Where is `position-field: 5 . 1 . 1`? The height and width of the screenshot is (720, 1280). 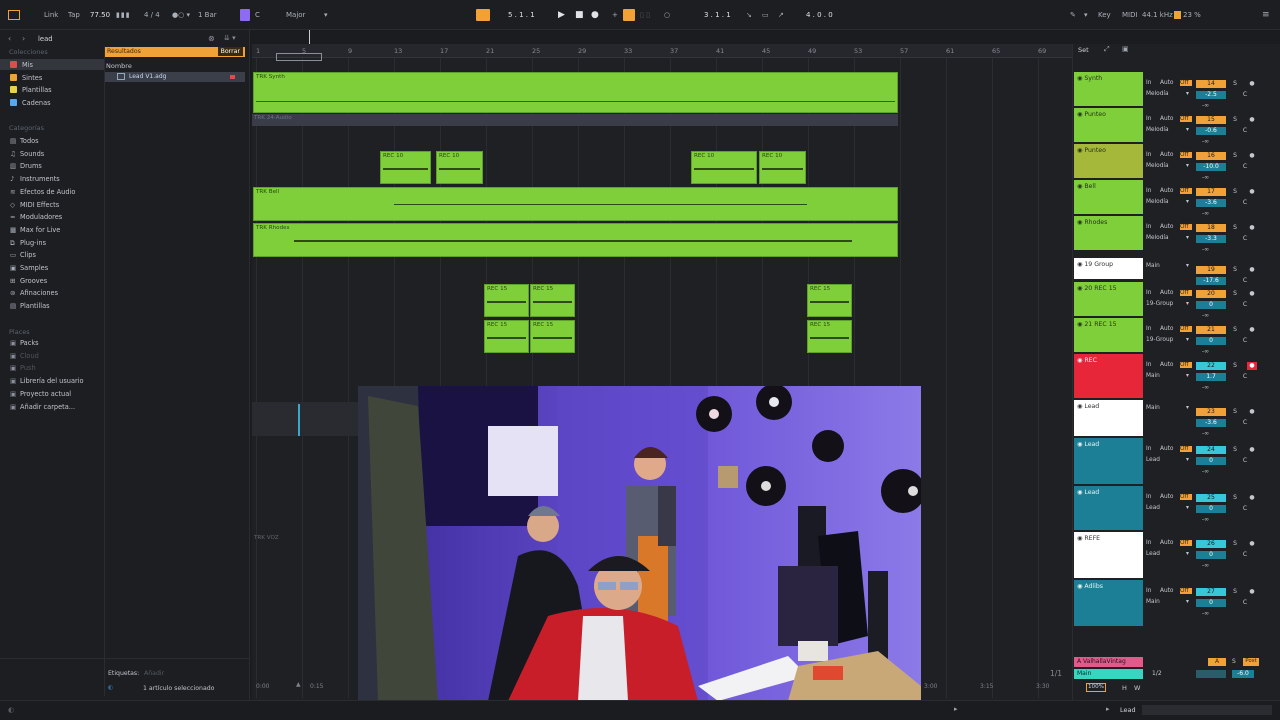
position-field: 5 . 1 . 1 is located at coordinates (521, 15).